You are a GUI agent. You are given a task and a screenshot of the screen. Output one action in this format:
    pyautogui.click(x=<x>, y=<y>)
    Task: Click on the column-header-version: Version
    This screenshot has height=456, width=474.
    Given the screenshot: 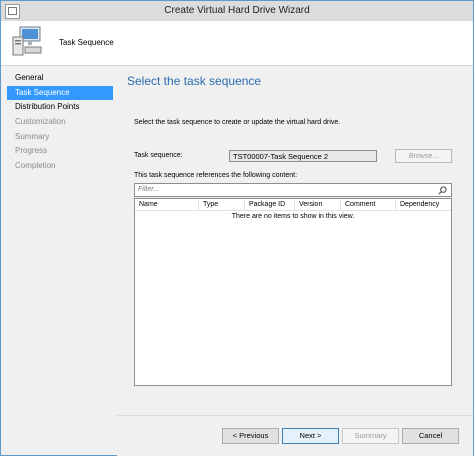 What is the action you would take?
    pyautogui.click(x=318, y=204)
    